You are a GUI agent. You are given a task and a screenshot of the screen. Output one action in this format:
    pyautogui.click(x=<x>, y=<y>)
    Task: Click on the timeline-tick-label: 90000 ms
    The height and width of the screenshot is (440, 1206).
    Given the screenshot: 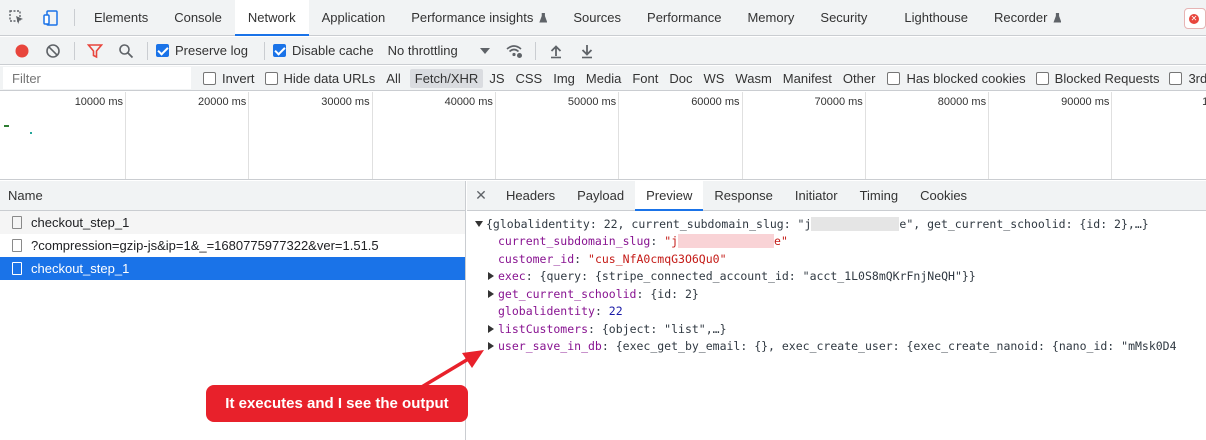 What is the action you would take?
    pyautogui.click(x=1085, y=102)
    